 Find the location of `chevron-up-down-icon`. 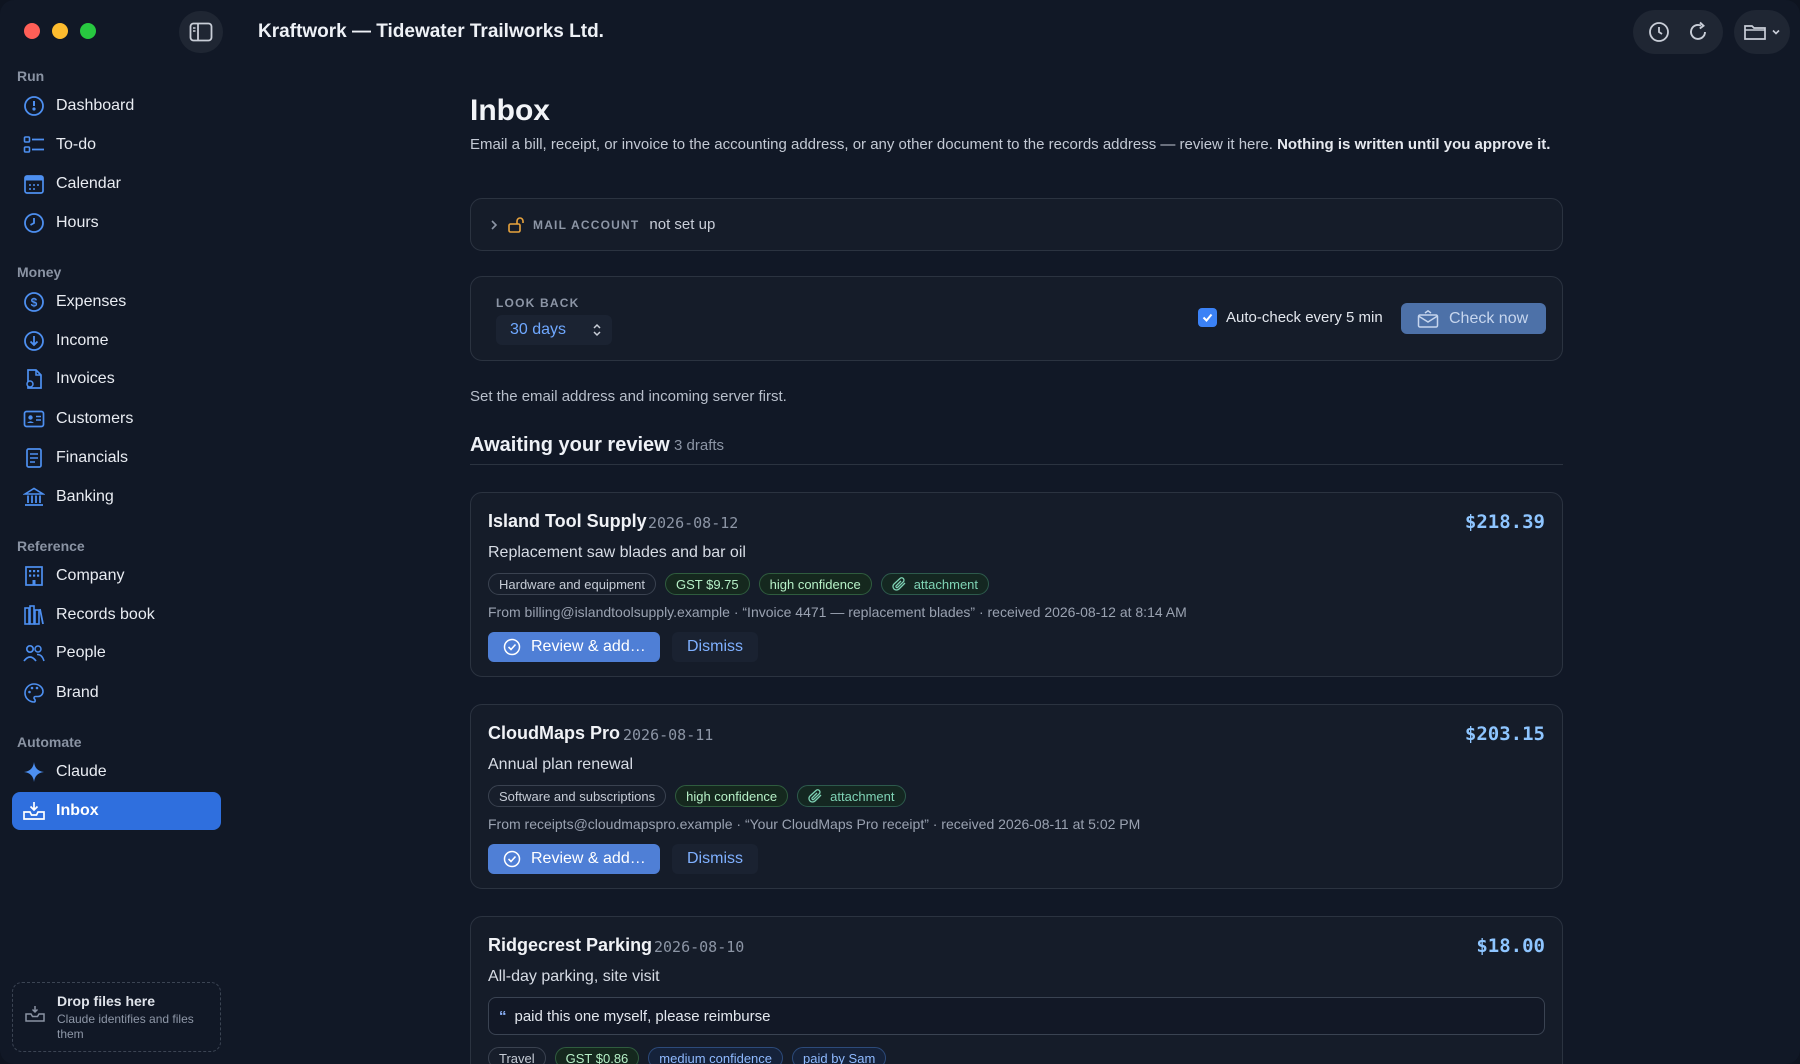

chevron-up-down-icon is located at coordinates (597, 332).